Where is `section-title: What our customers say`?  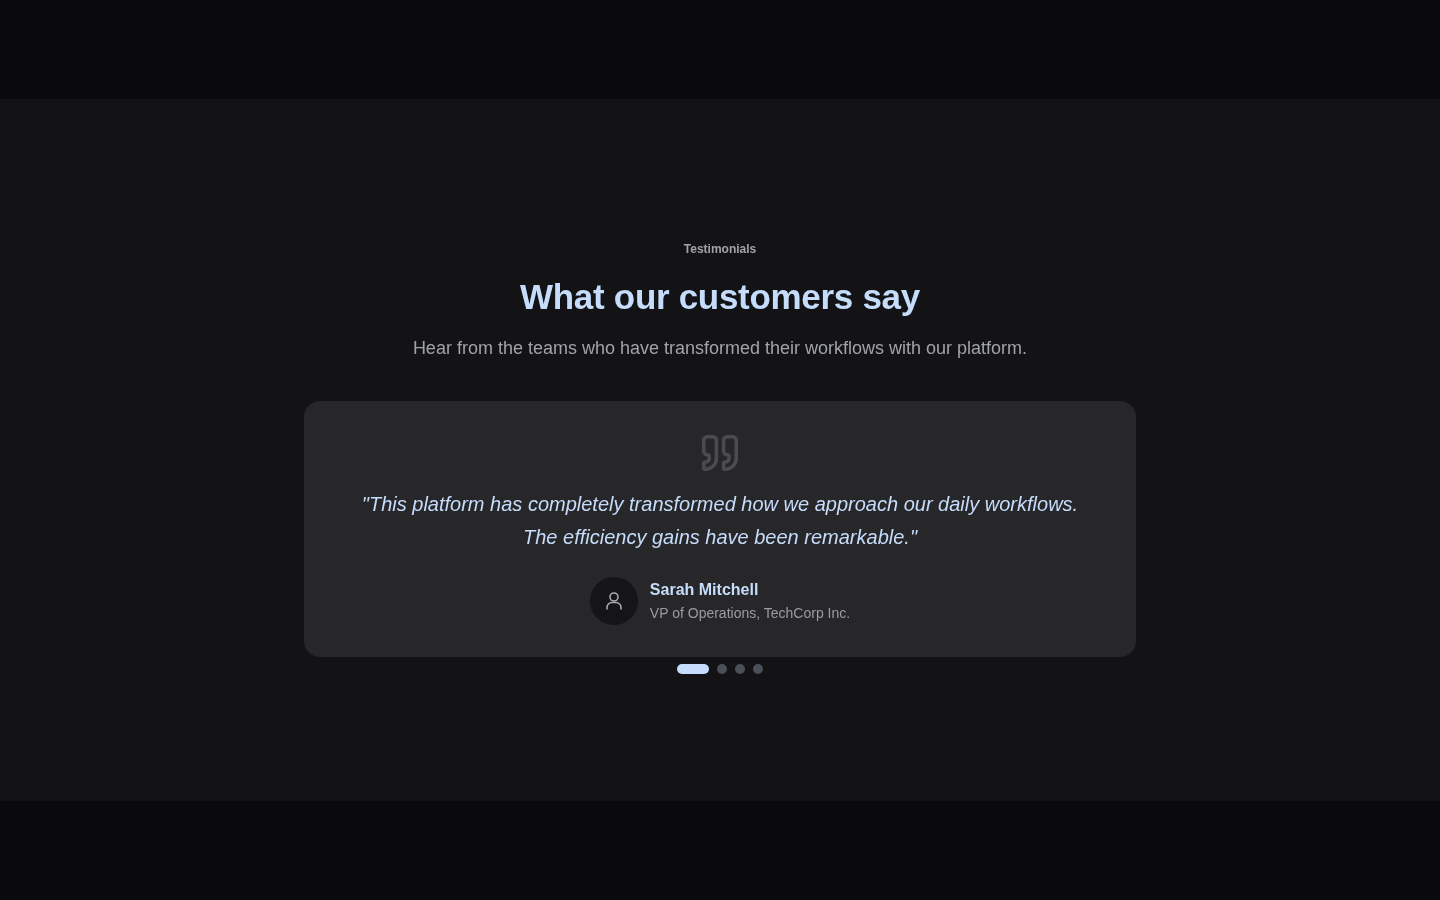
section-title: What our customers say is located at coordinates (720, 296).